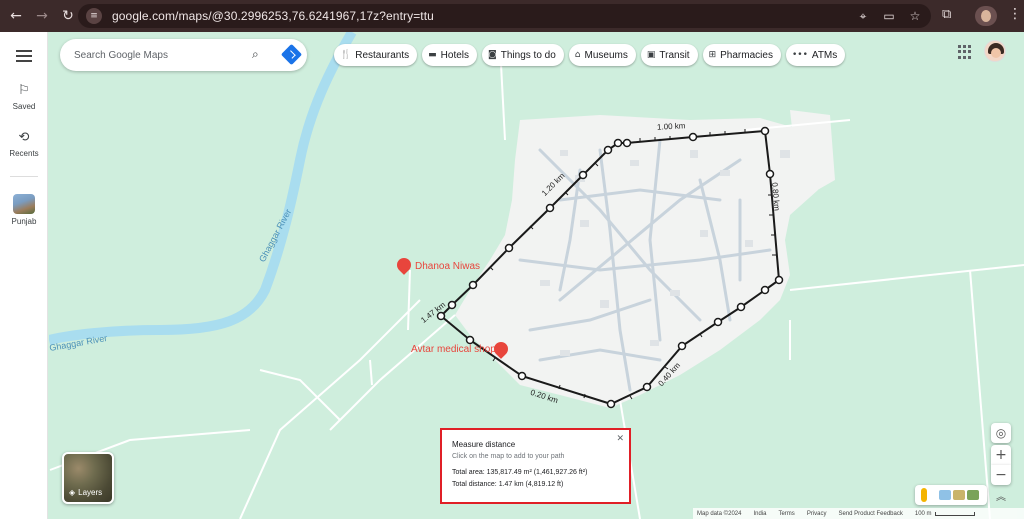 This screenshot has height=519, width=1024. What do you see at coordinates (90, 492) in the screenshot?
I see `layers-label: Layers` at bounding box center [90, 492].